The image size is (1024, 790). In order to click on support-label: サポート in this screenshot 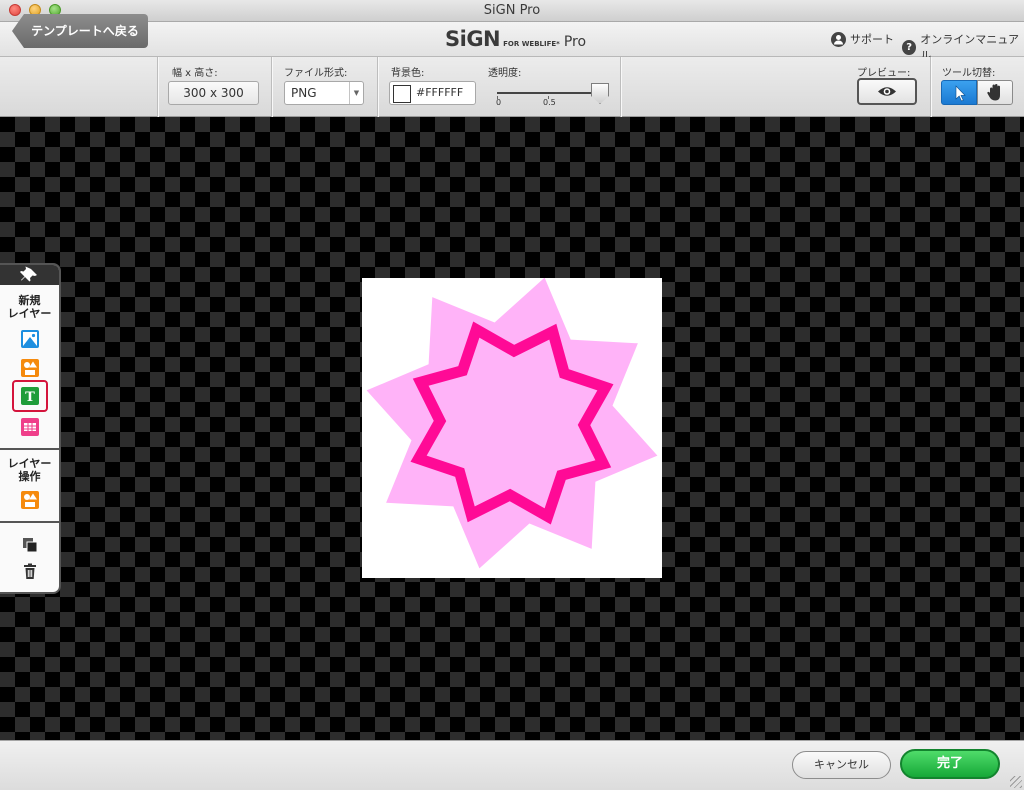, I will do `click(872, 39)`.